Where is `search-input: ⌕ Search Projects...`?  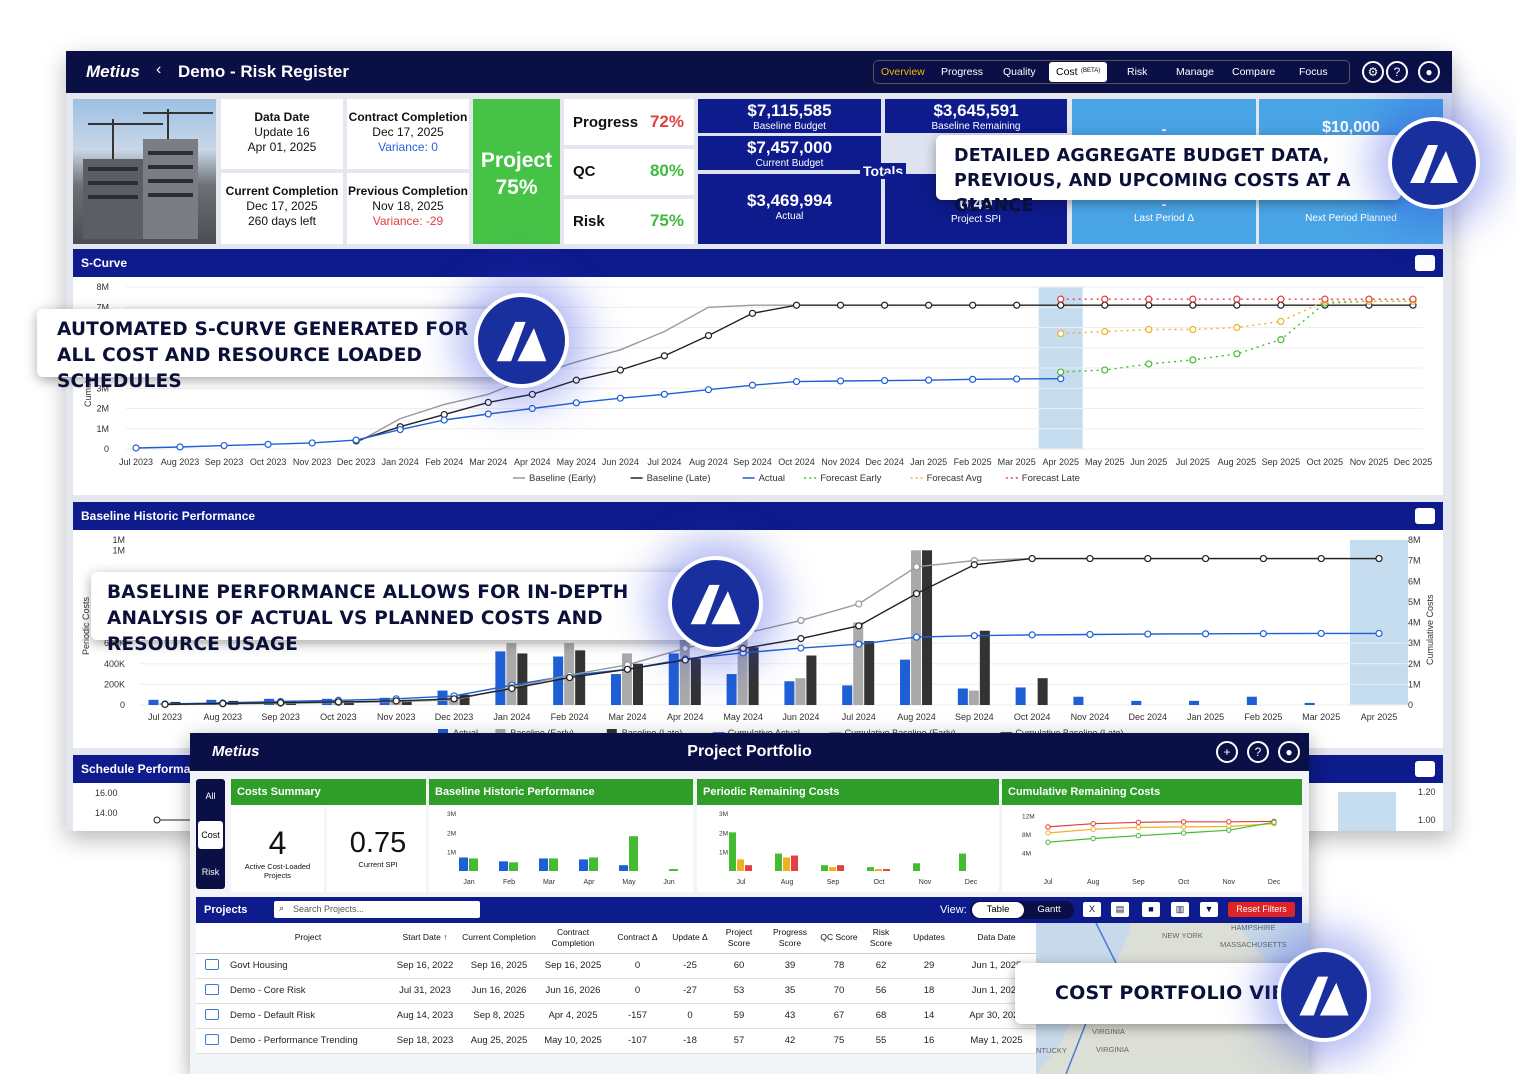
search-input: ⌕ Search Projects... is located at coordinates (377, 909).